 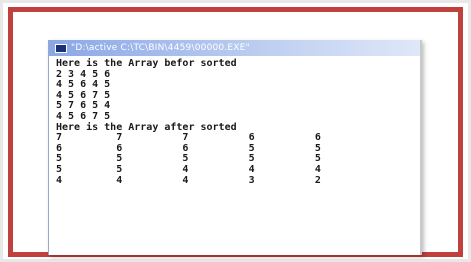 What do you see at coordinates (188, 169) in the screenshot?
I see `output-line: 5 5 4 4 4` at bounding box center [188, 169].